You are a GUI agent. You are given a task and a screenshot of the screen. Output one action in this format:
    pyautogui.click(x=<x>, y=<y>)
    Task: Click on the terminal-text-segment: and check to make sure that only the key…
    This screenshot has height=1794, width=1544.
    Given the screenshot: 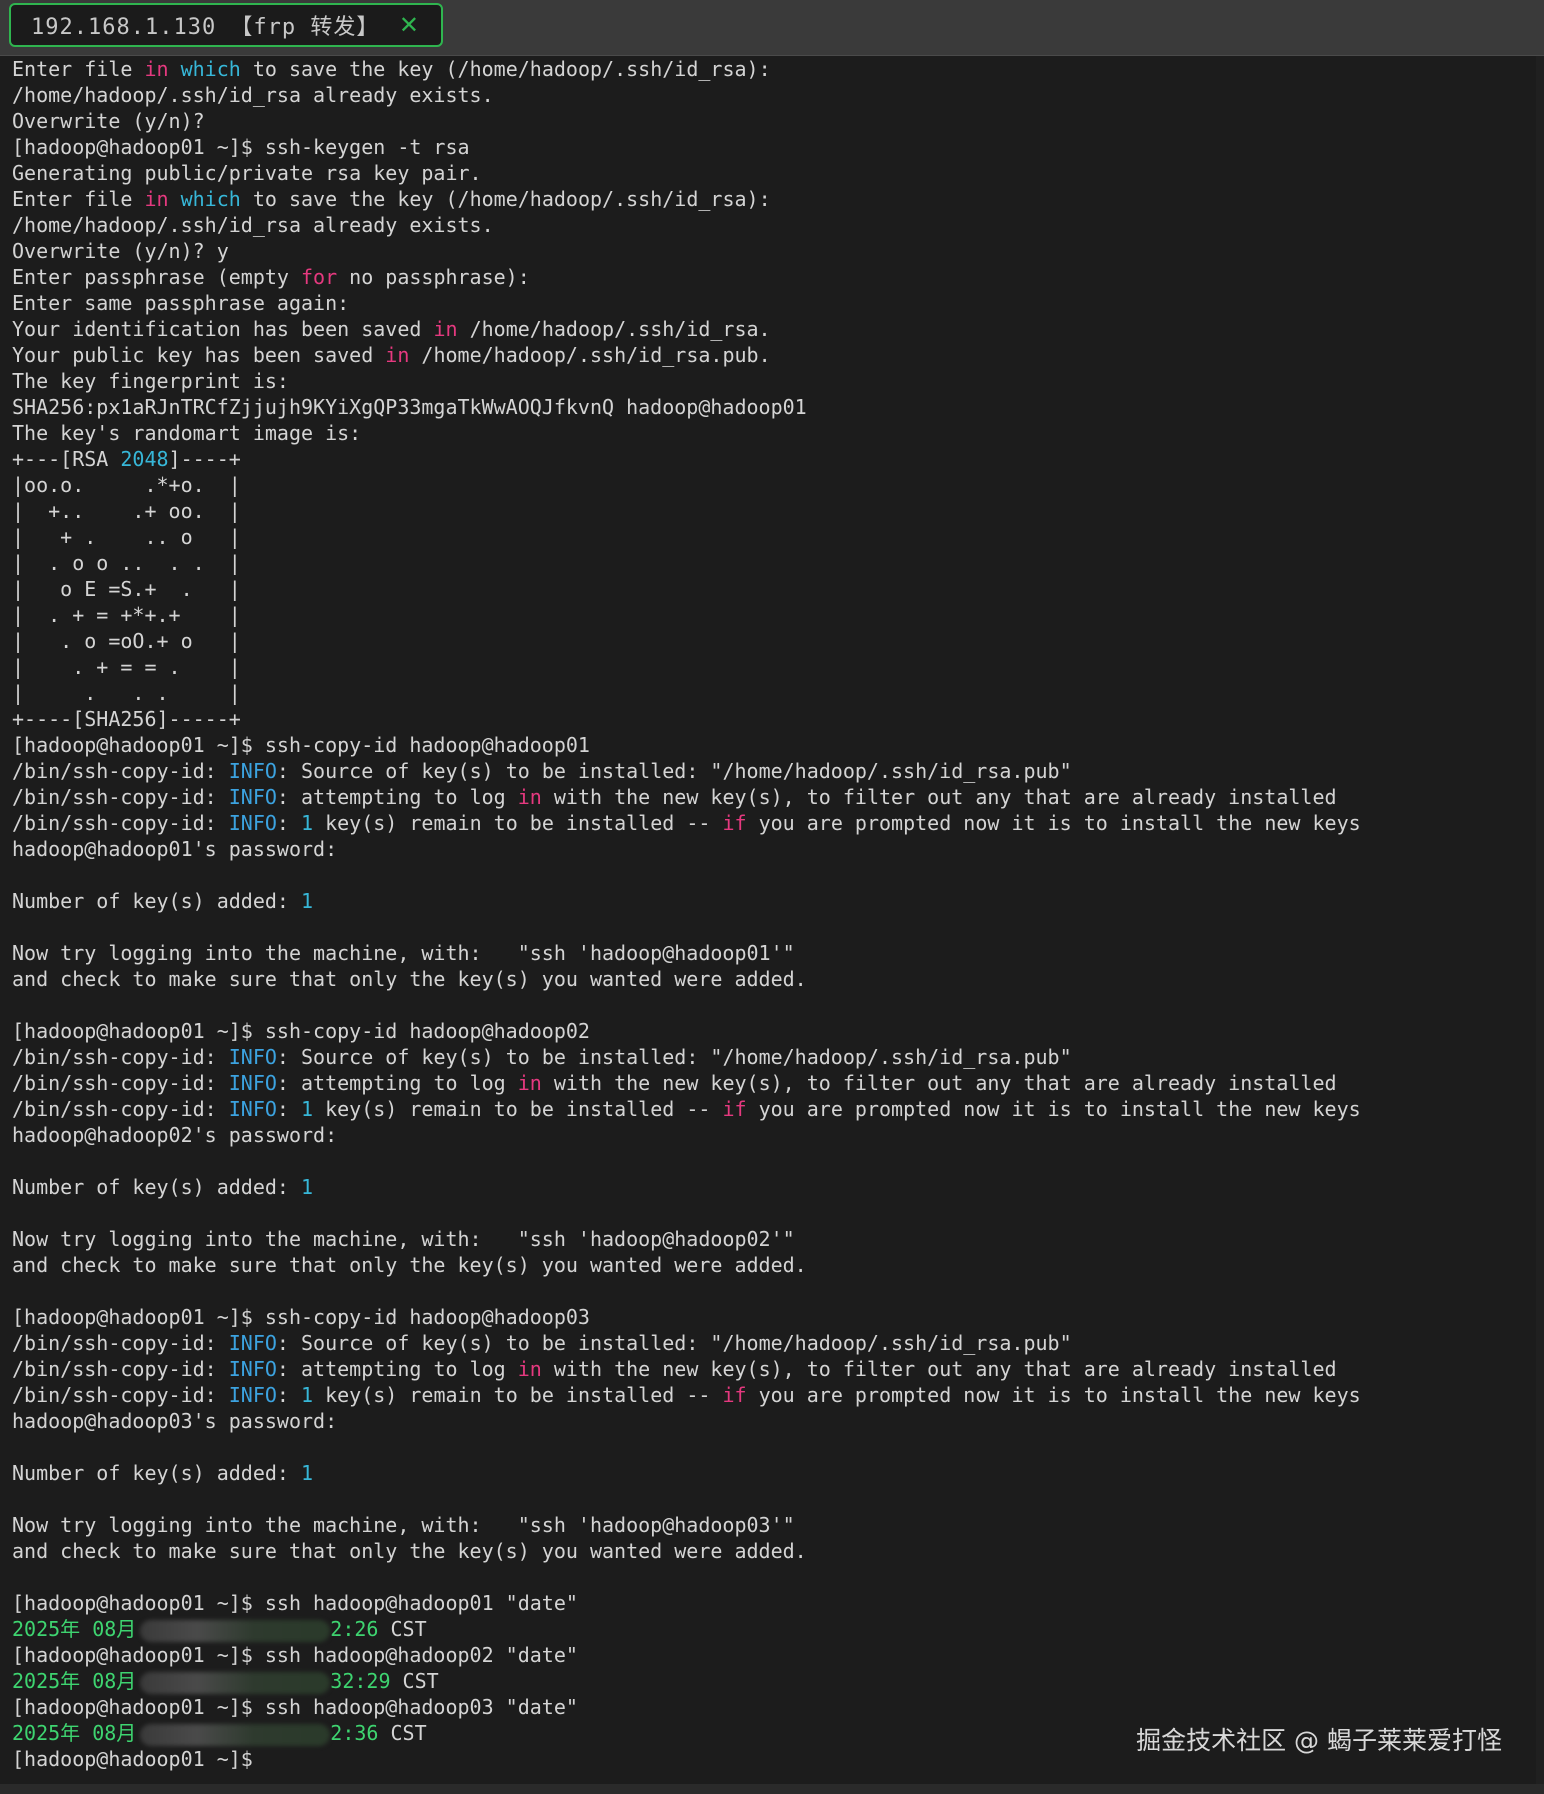 What is the action you would take?
    pyautogui.click(x=409, y=1551)
    